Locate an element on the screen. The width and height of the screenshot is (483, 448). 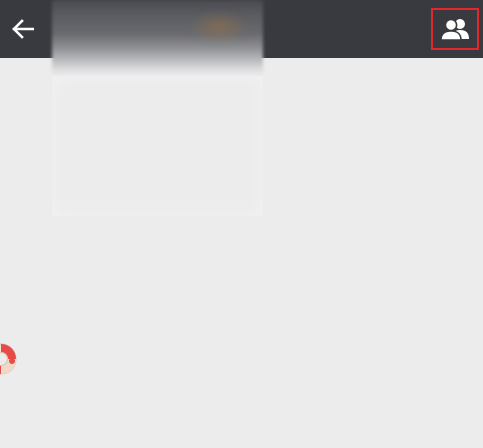
floating-assist-widget is located at coordinates (9, 359).